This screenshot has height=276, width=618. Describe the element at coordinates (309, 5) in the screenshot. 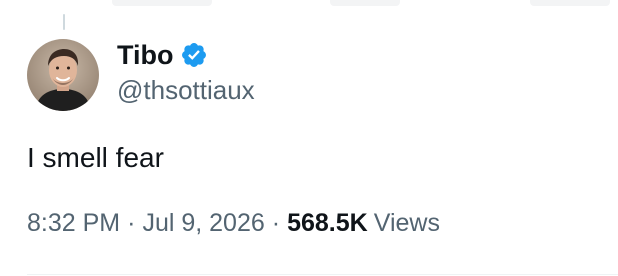

I see `previous-tweet-fragment` at that location.